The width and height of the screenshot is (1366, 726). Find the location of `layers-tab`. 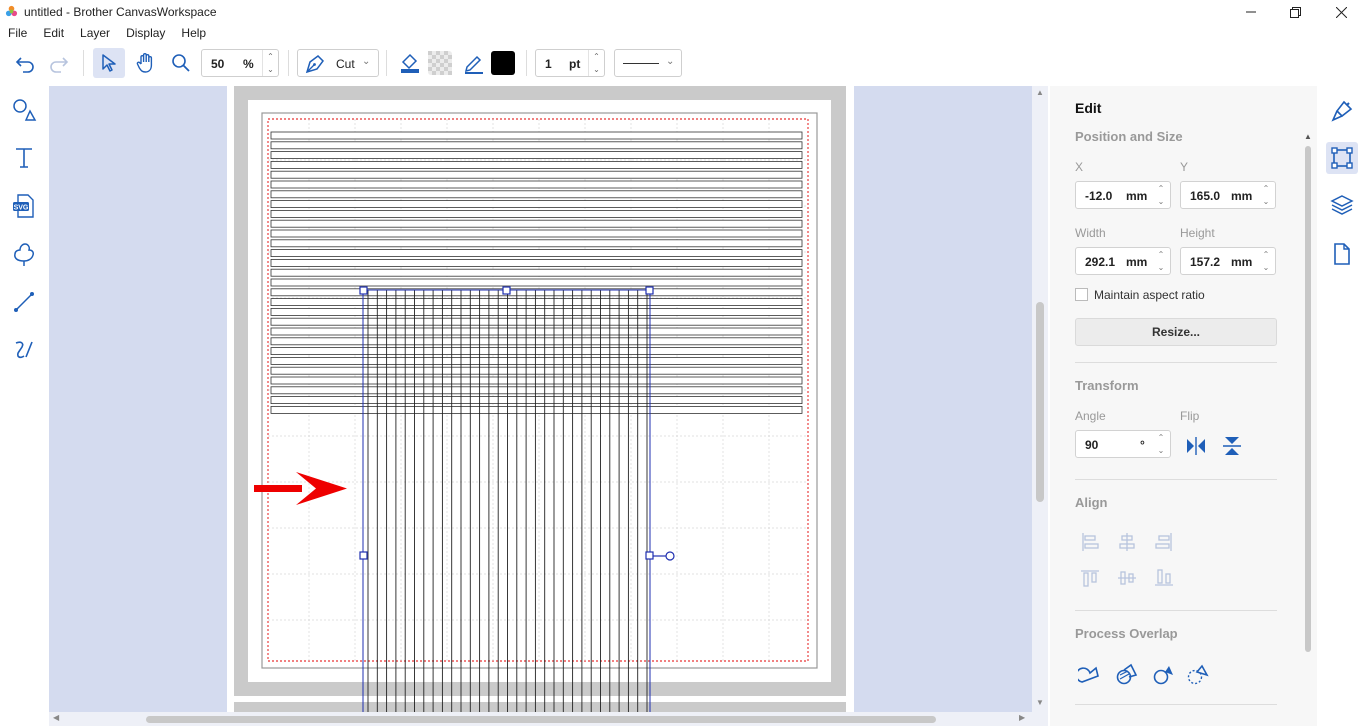

layers-tab is located at coordinates (1342, 205).